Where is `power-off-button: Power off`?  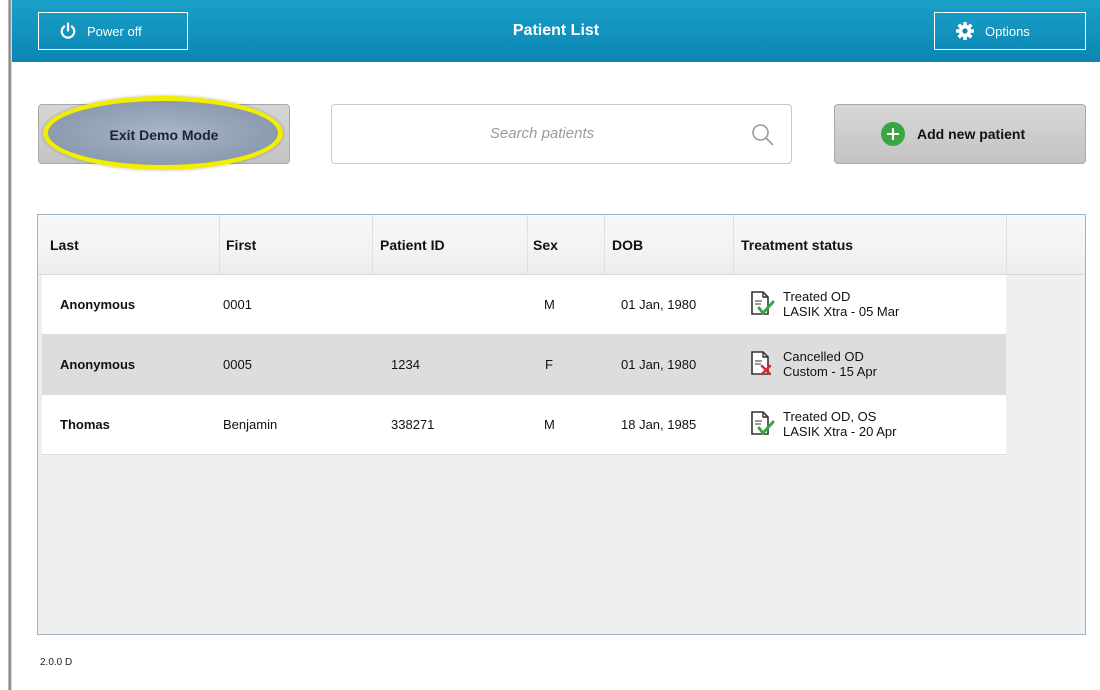
power-off-button: Power off is located at coordinates (113, 31).